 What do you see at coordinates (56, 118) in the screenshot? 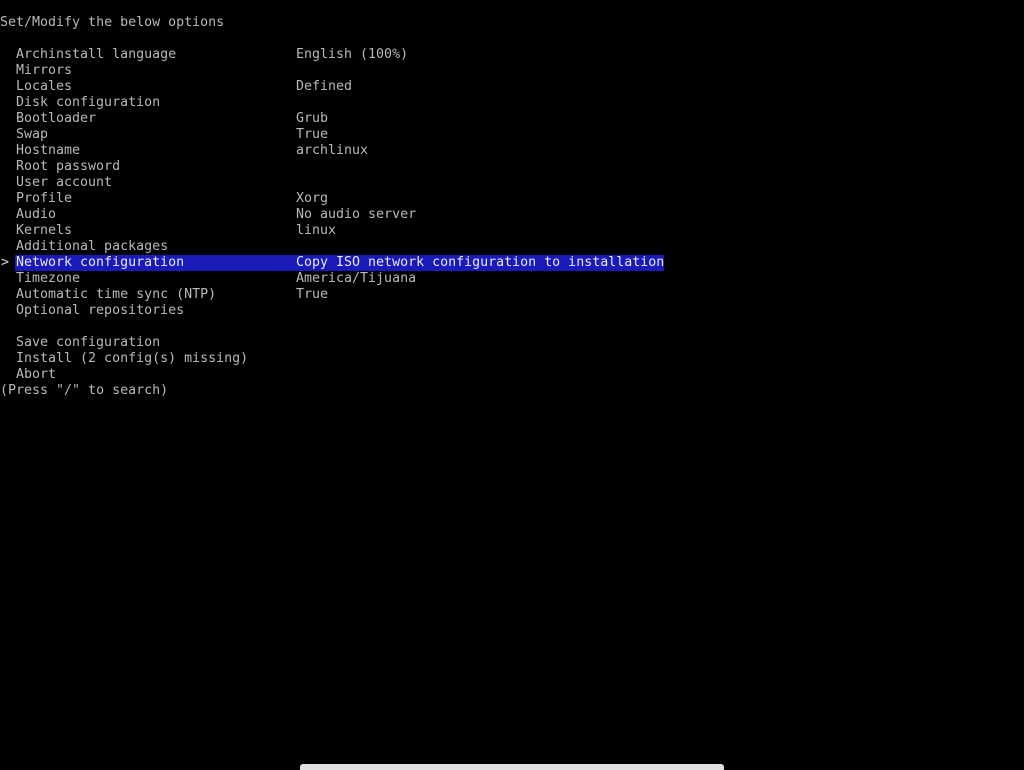
I see `option-label: Bootloader` at bounding box center [56, 118].